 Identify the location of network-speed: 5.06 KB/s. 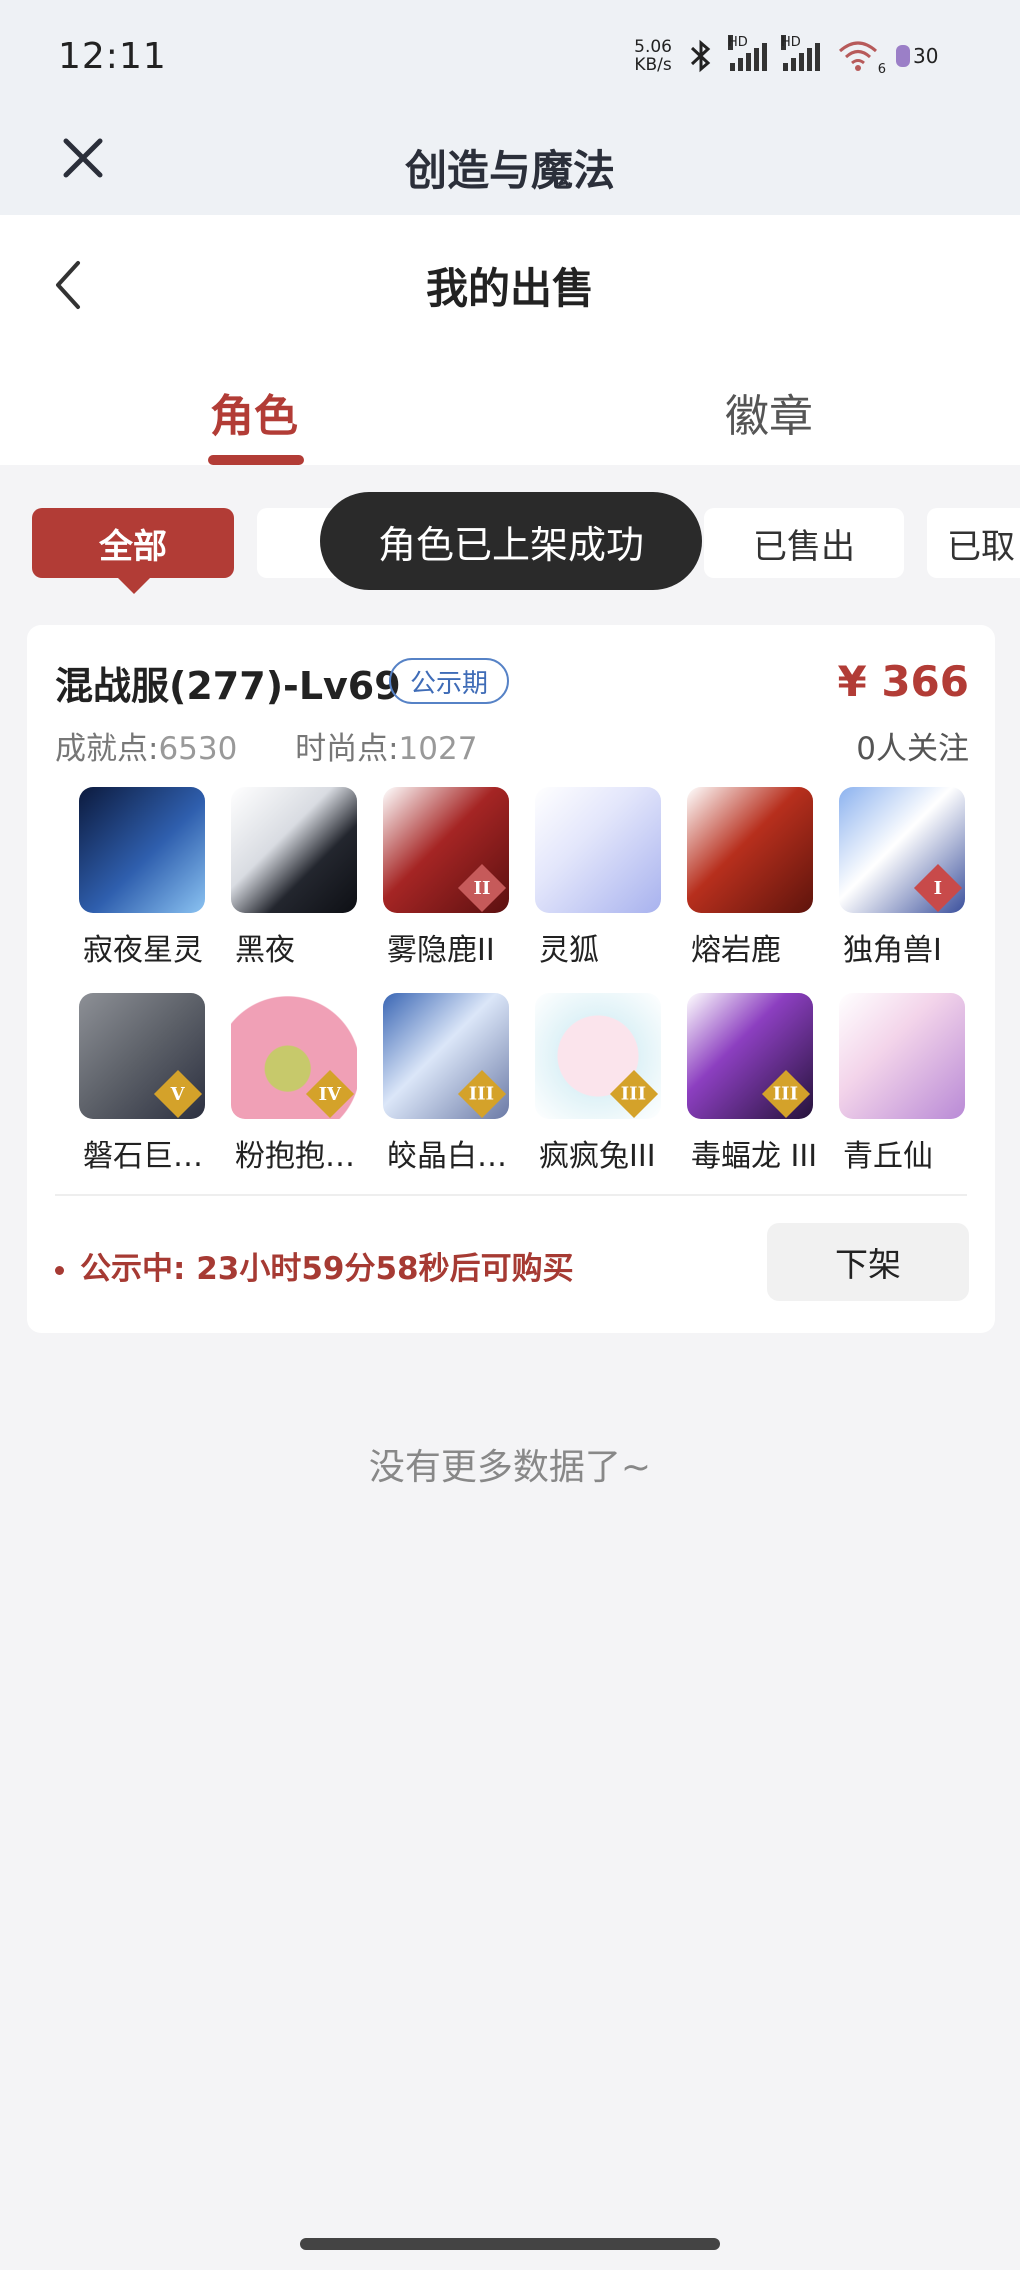
(653, 56).